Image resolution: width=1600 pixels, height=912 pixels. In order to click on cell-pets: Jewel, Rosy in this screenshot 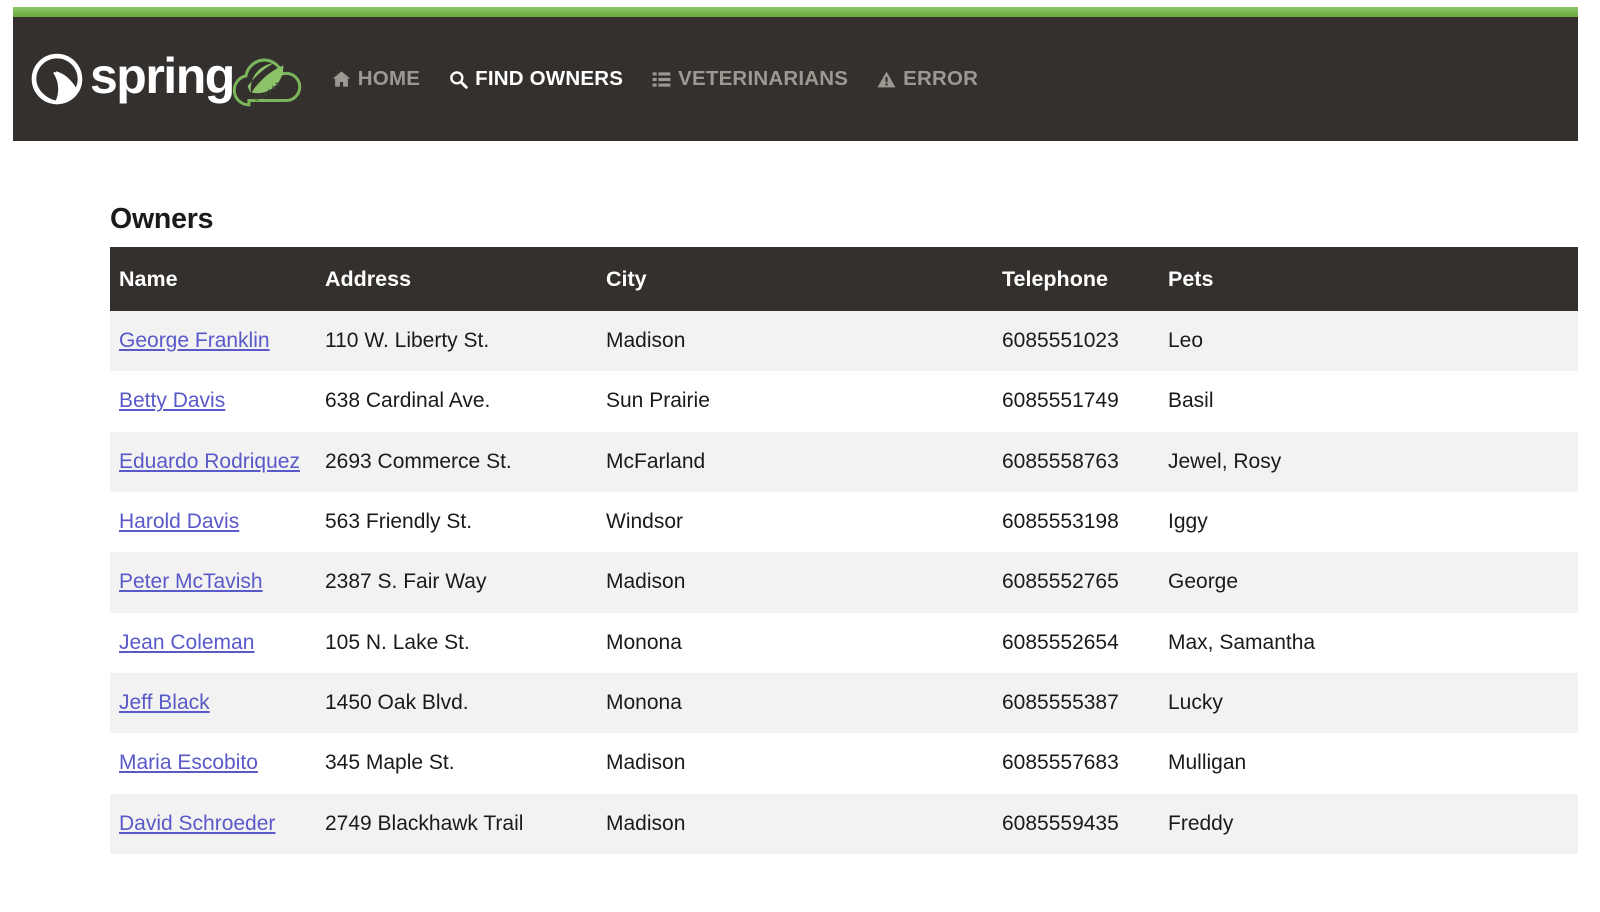, I will do `click(1225, 461)`.